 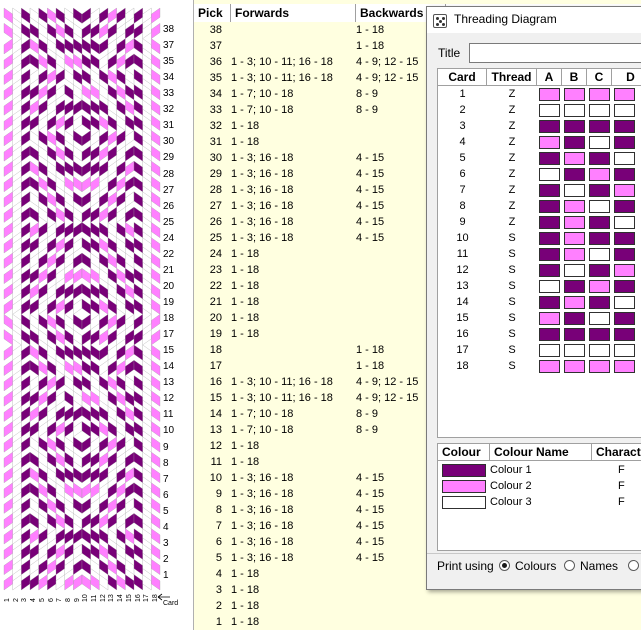 What do you see at coordinates (539, 502) in the screenshot?
I see `colour-row: Colour 3 F` at bounding box center [539, 502].